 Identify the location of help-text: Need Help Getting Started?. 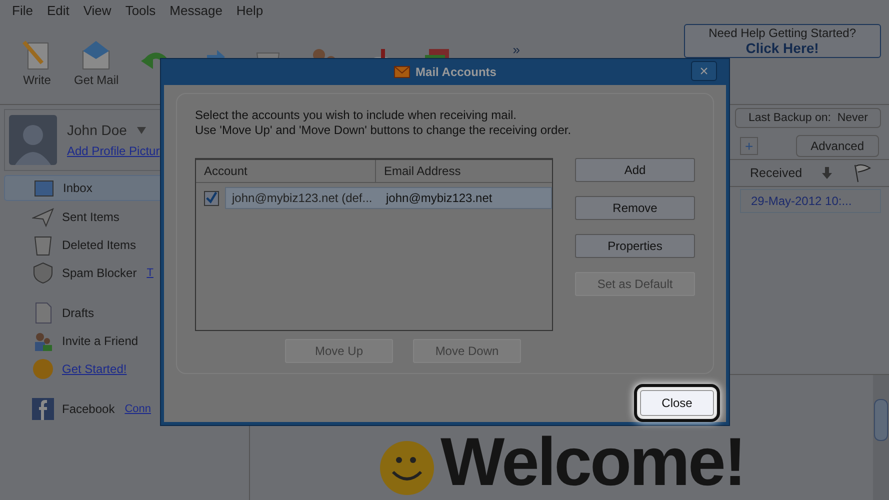
(782, 33).